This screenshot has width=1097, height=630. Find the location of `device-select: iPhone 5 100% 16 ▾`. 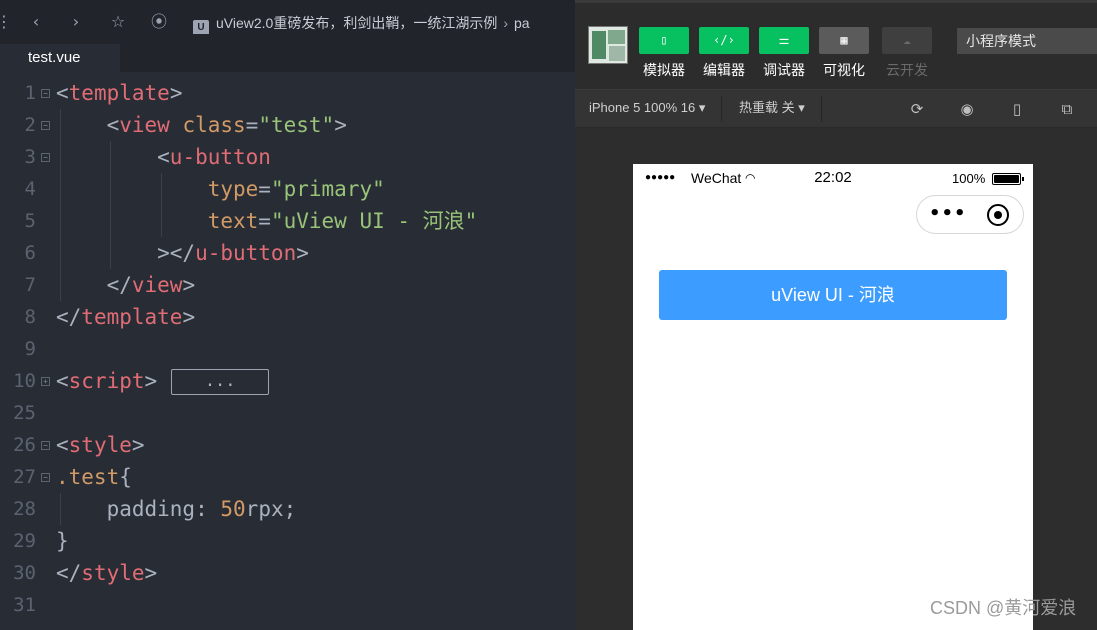

device-select: iPhone 5 100% 16 ▾ is located at coordinates (647, 109).